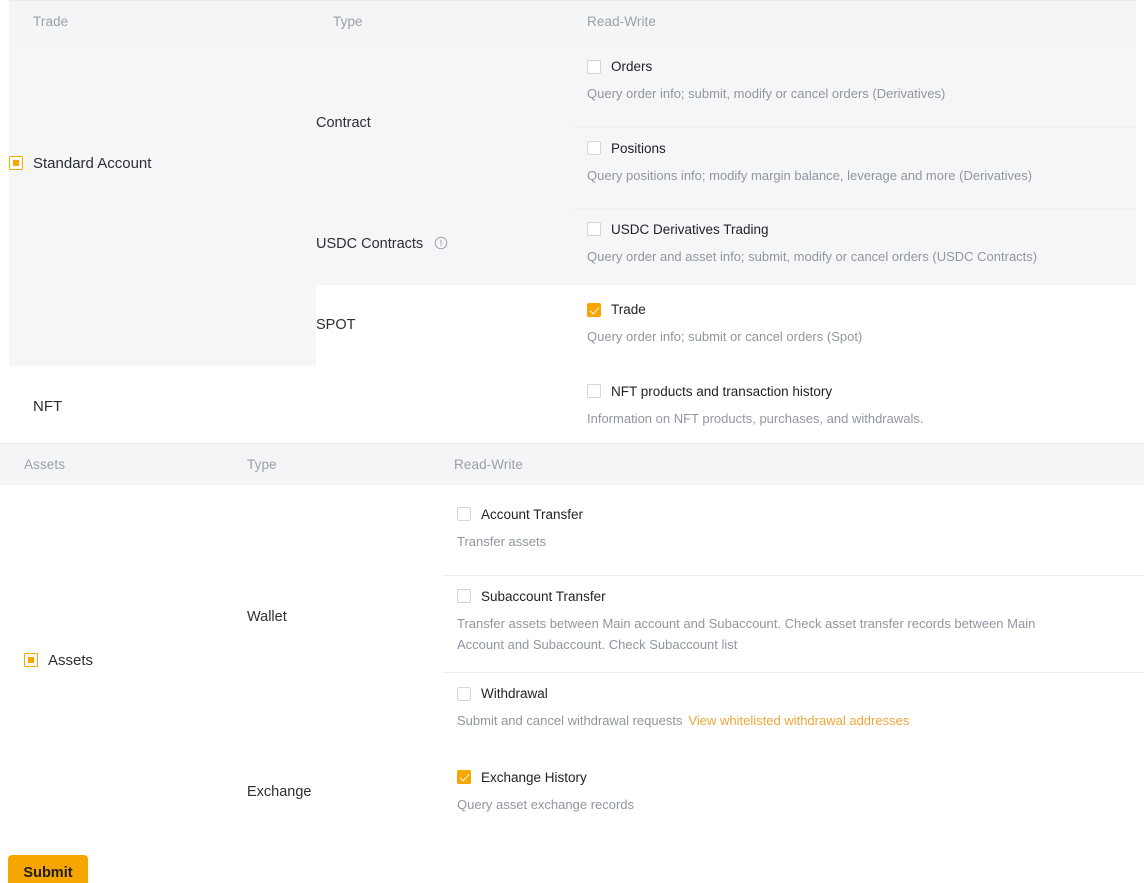 This screenshot has width=1144, height=883. What do you see at coordinates (690, 229) in the screenshot?
I see `usdc-derivatives-trading-label: USDC Derivatives Trading` at bounding box center [690, 229].